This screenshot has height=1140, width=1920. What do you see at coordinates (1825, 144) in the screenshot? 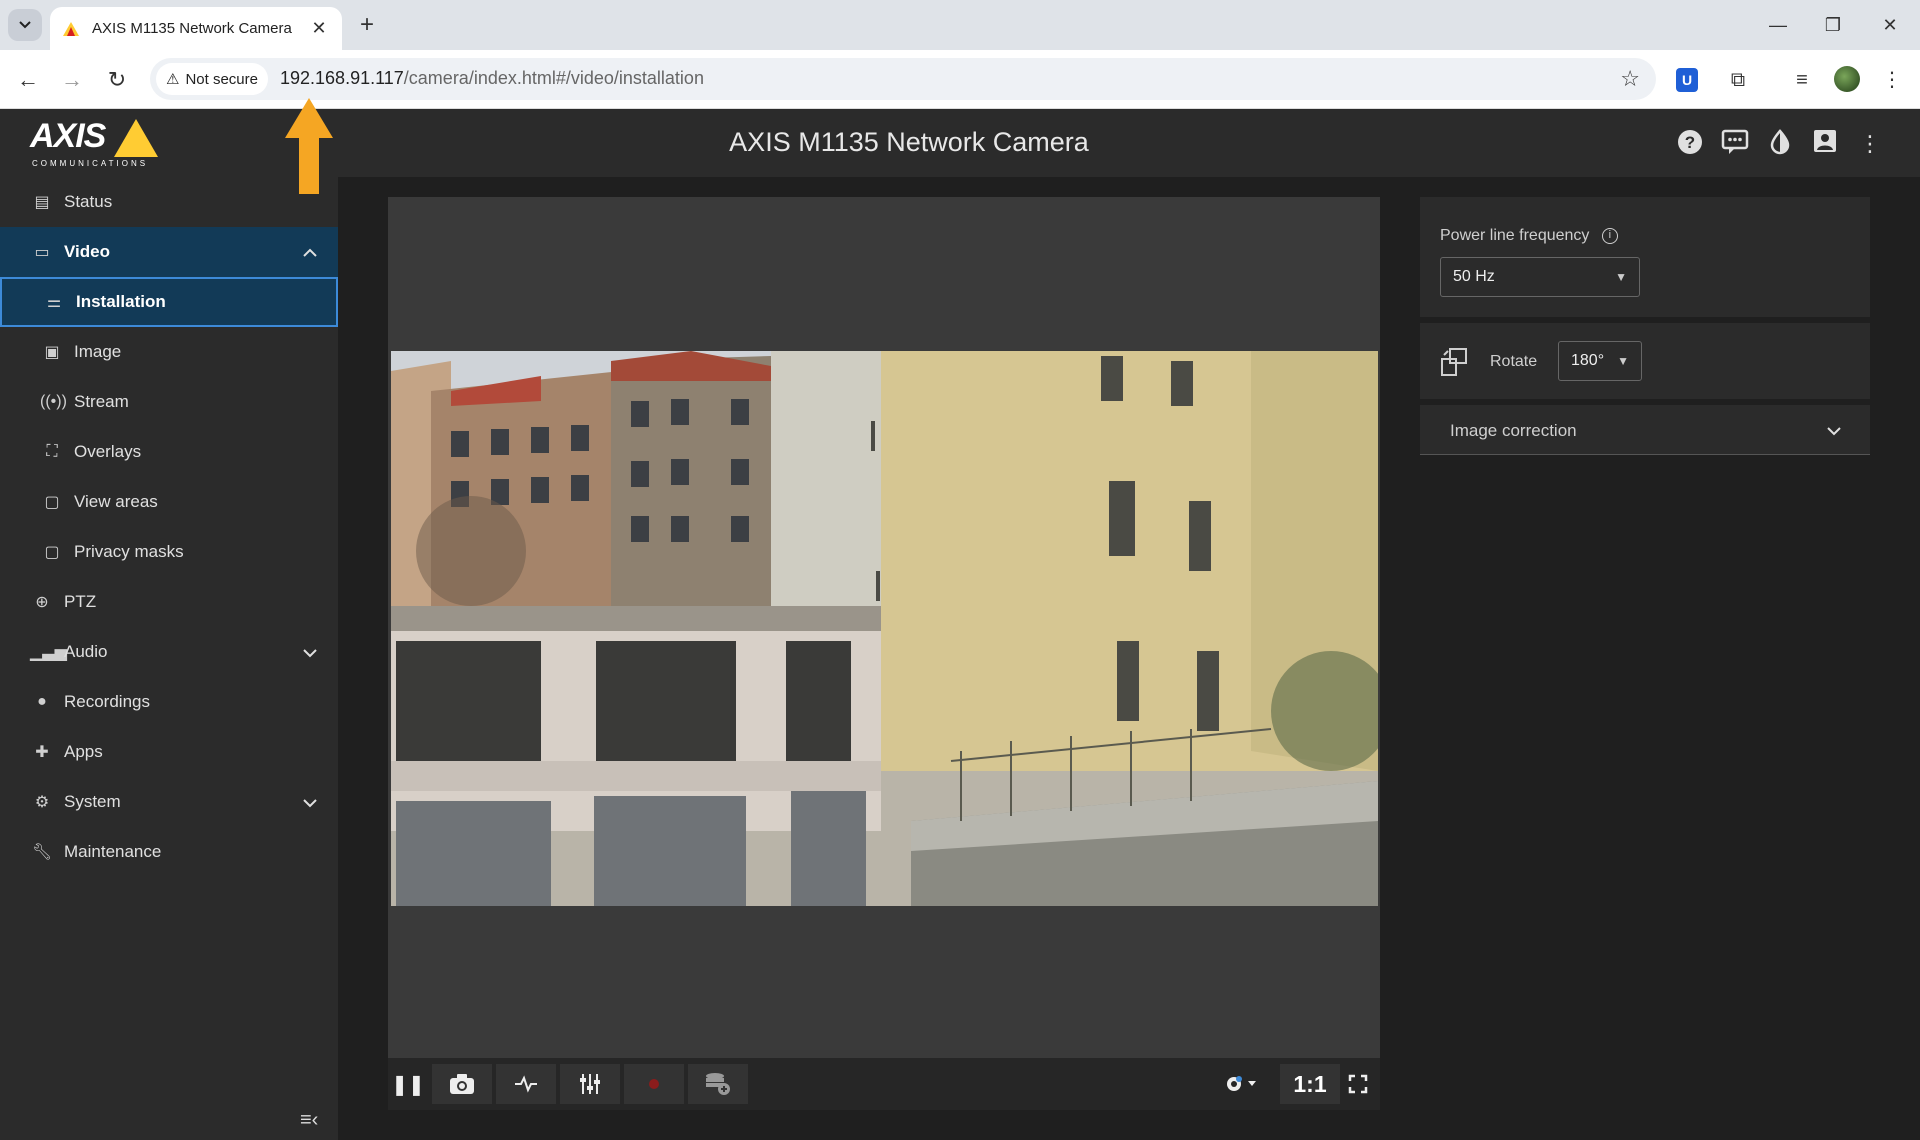
I see `user-account-icon` at bounding box center [1825, 144].